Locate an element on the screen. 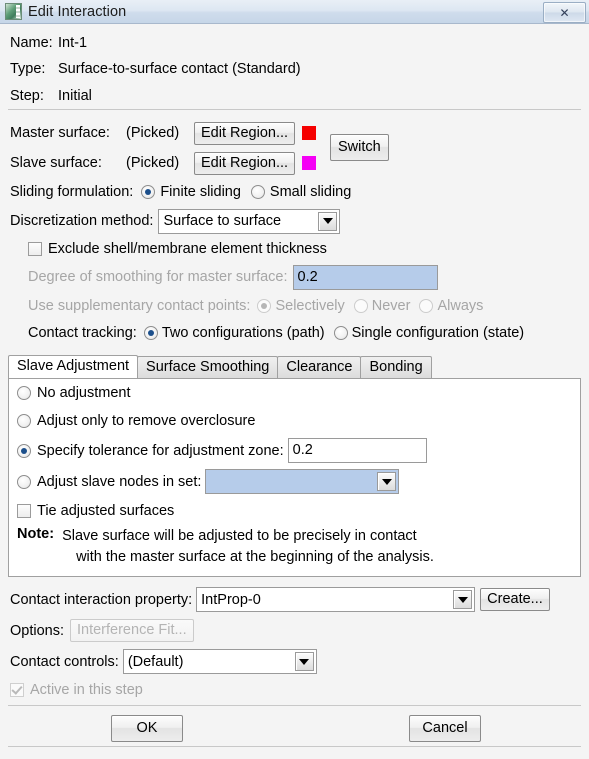 The height and width of the screenshot is (759, 589). name-value: Int-1 is located at coordinates (73, 42).